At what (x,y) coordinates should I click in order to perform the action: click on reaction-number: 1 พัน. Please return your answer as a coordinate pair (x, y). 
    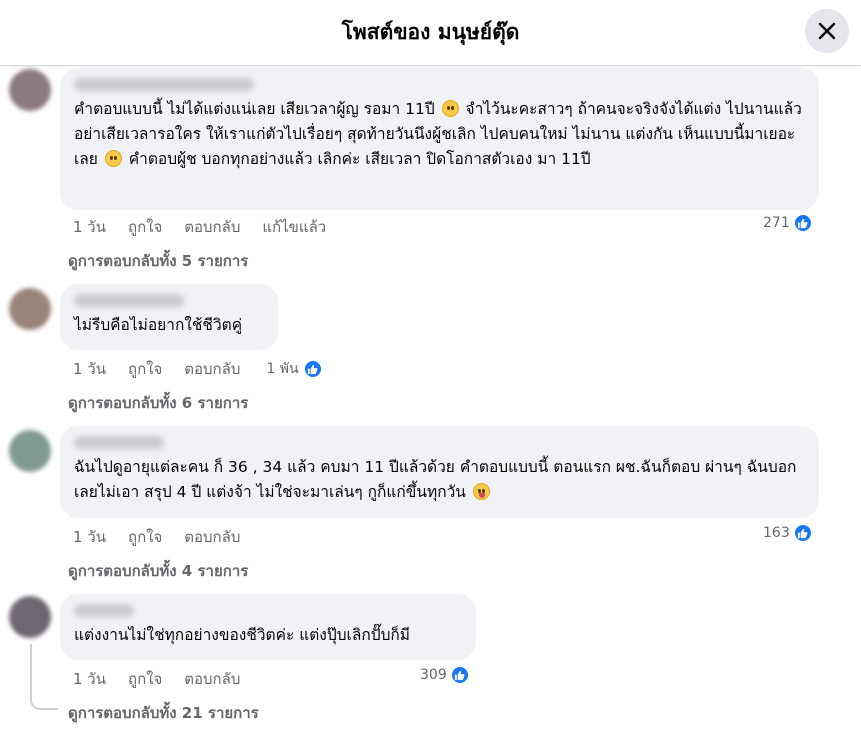
    Looking at the image, I should click on (282, 369).